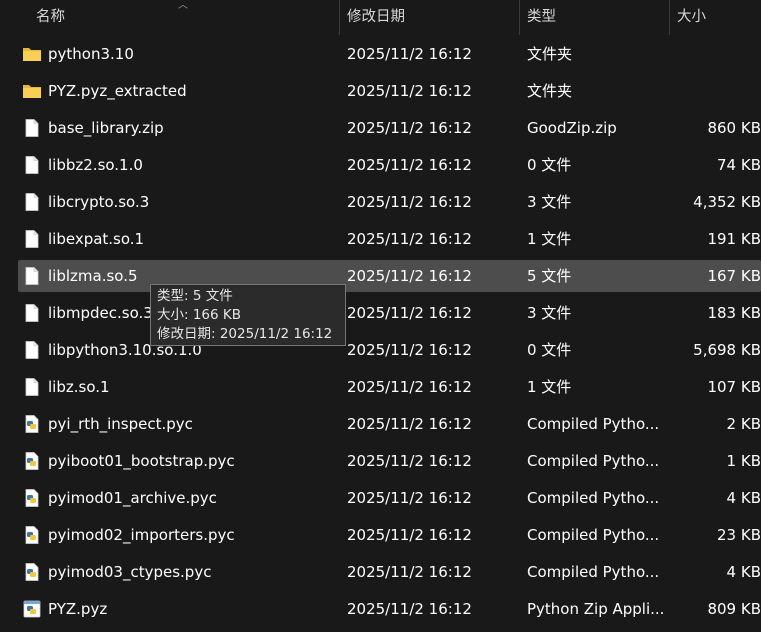 The width and height of the screenshot is (761, 632). What do you see at coordinates (734, 313) in the screenshot?
I see `file-size: 183 KB` at bounding box center [734, 313].